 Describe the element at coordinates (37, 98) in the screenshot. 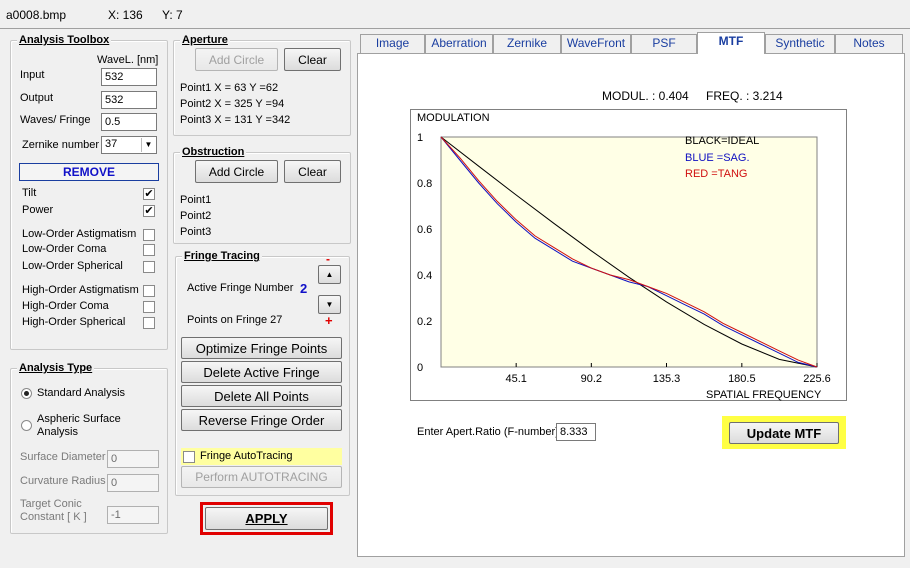

I see `output-label: Output` at that location.